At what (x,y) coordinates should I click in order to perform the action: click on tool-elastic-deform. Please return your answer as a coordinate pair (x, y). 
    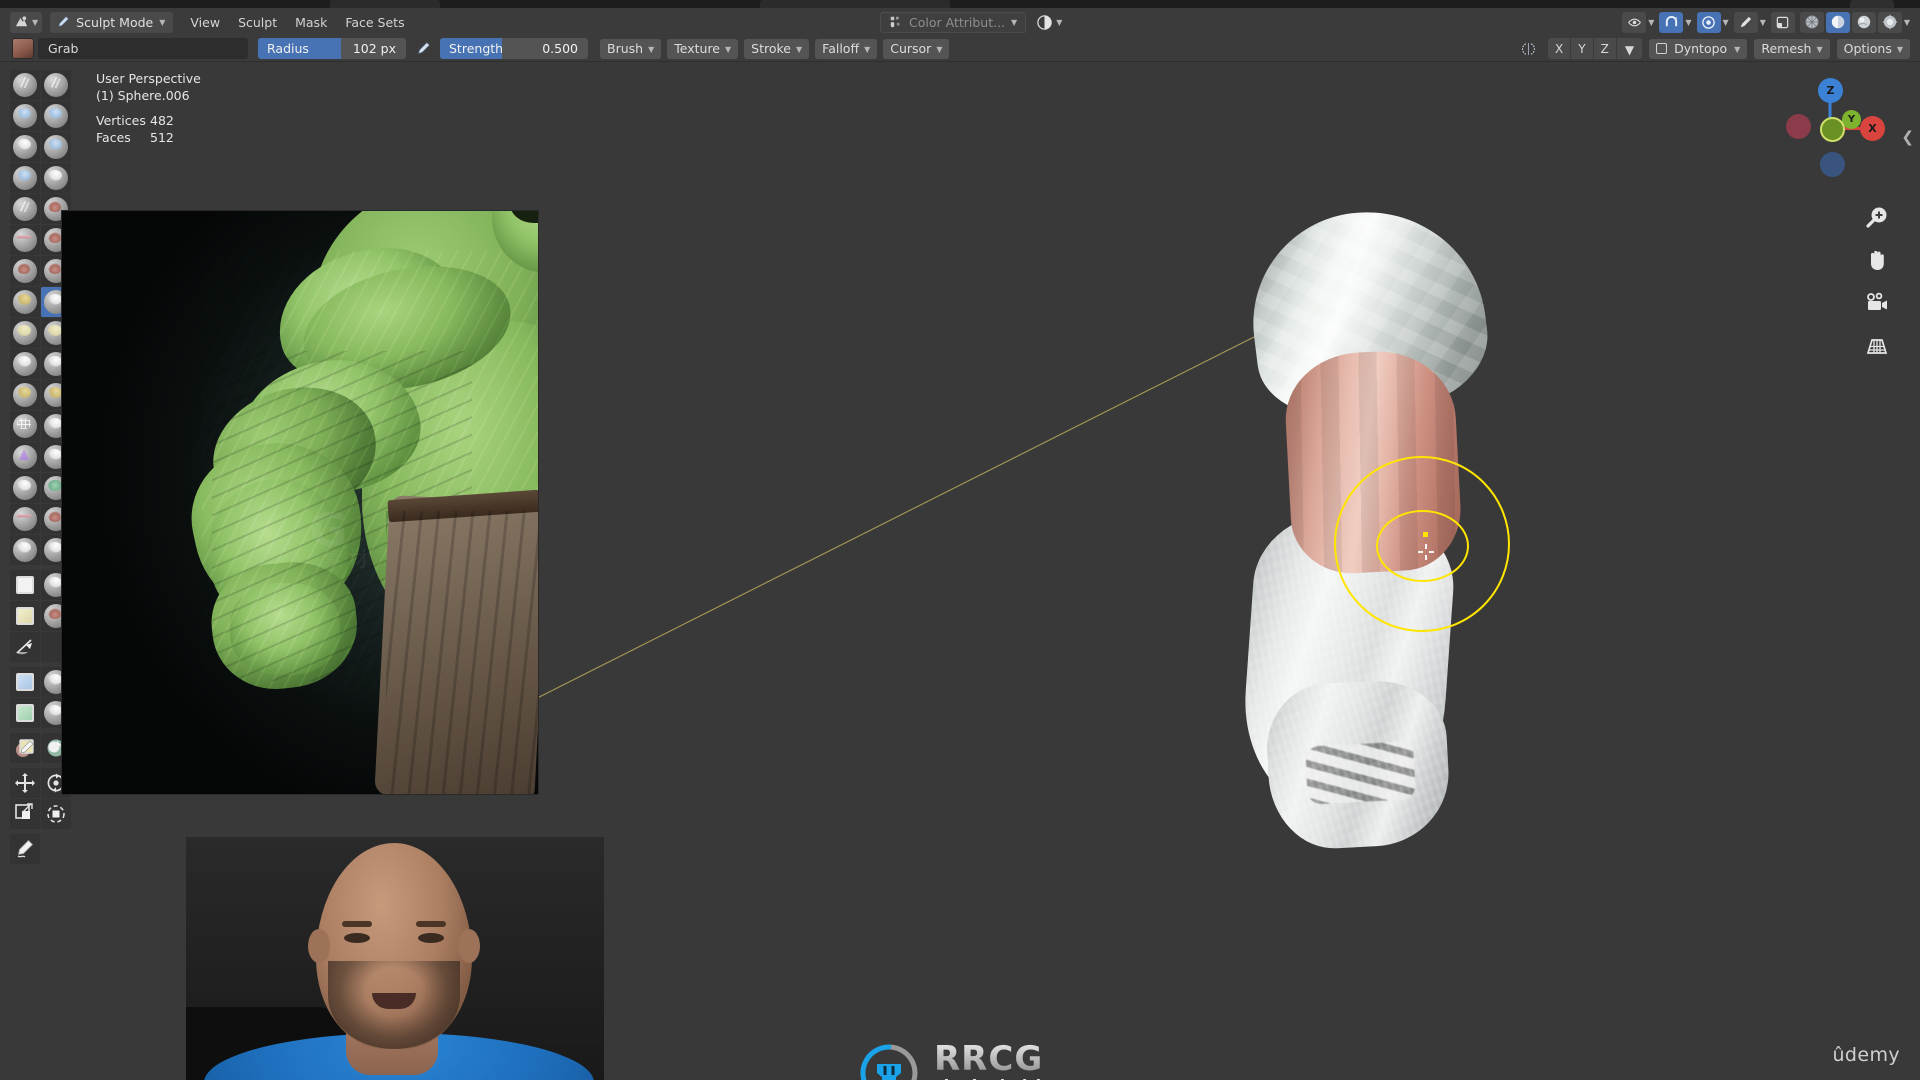
    Looking at the image, I should click on (25, 333).